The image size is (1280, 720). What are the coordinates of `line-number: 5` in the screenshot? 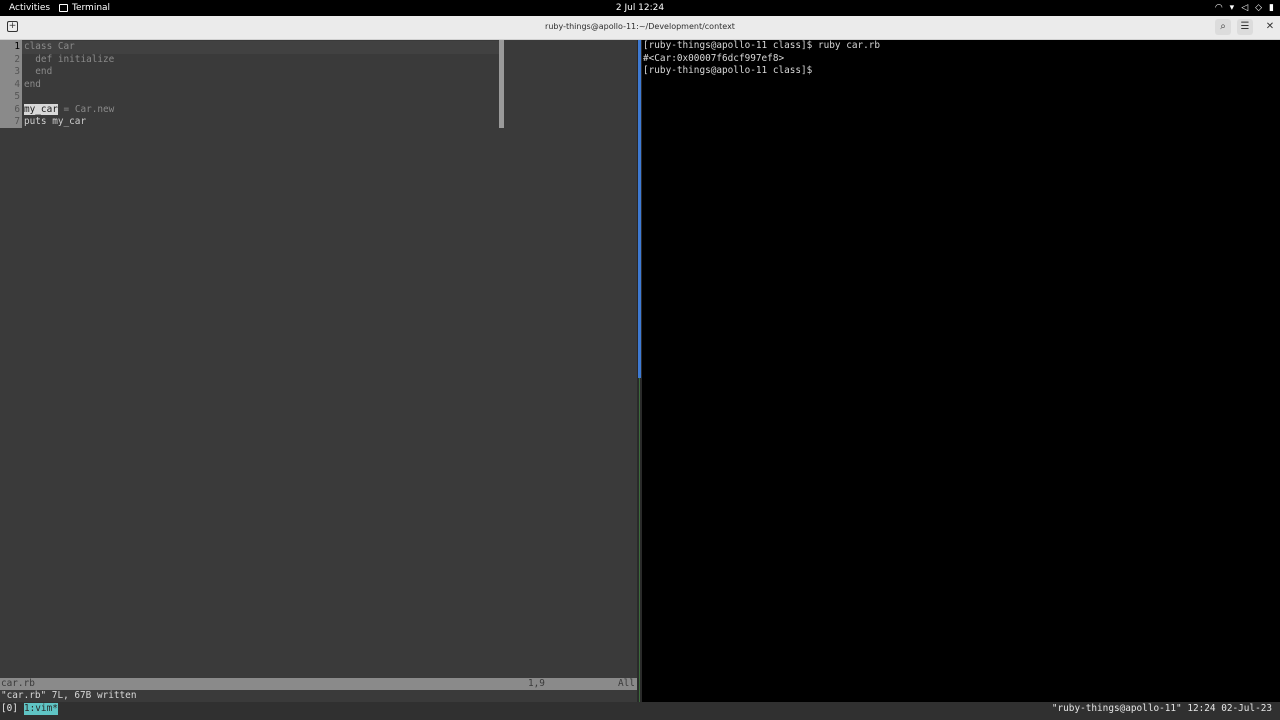 It's located at (17, 96).